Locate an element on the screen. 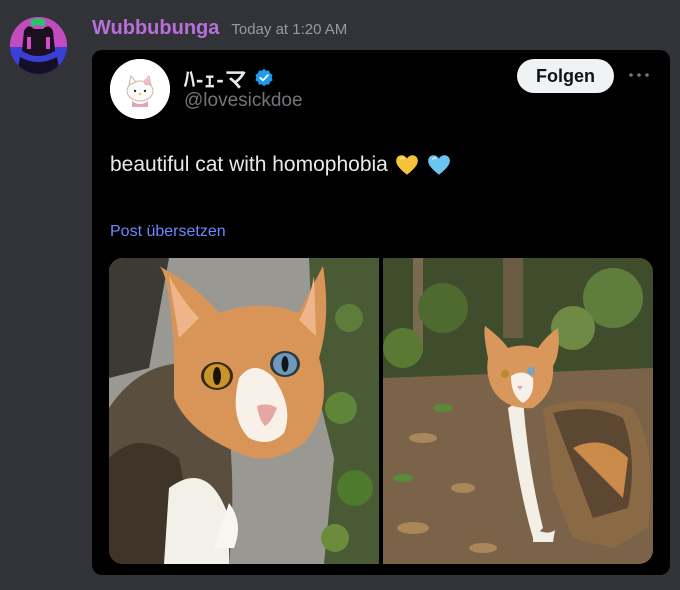 The image size is (680, 590). translate-post-link: Post übersetzen is located at coordinates (168, 232).